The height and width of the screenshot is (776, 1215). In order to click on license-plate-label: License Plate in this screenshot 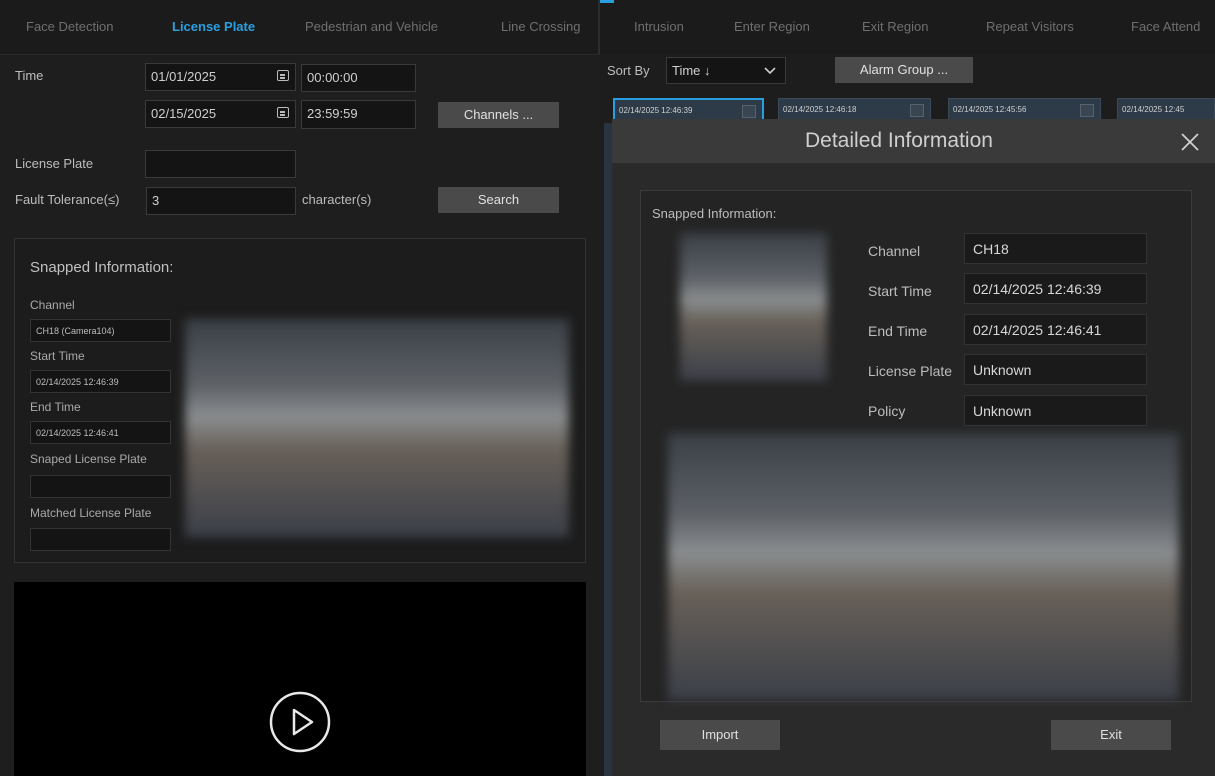, I will do `click(54, 163)`.